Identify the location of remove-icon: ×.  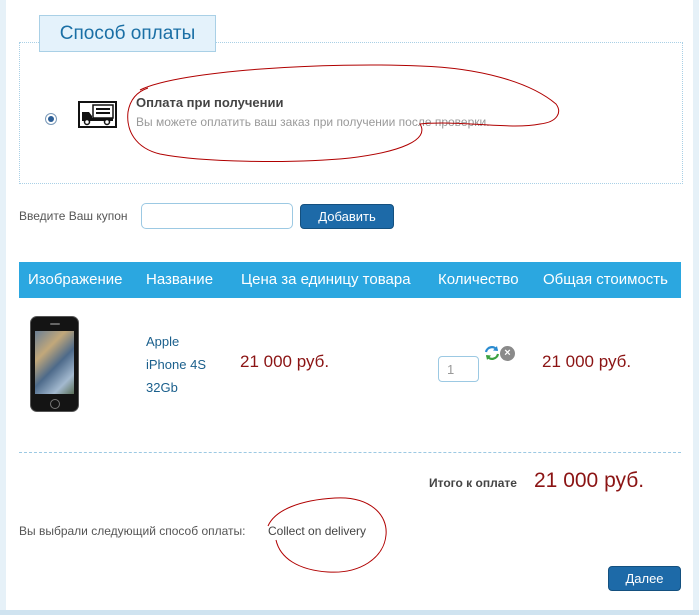
(507, 353).